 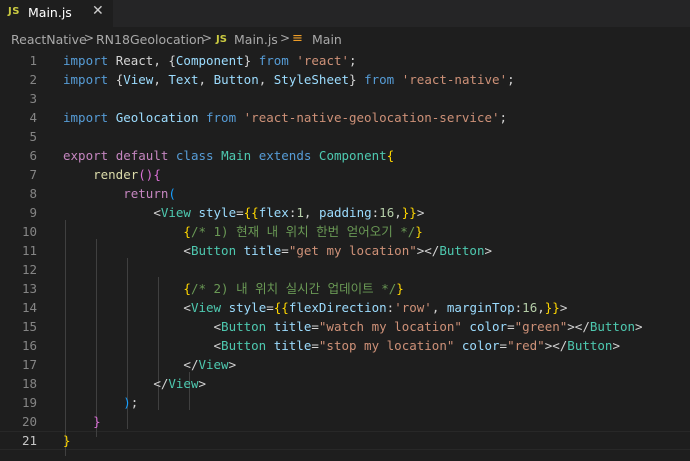 I want to click on code-token: "red", so click(x=526, y=345).